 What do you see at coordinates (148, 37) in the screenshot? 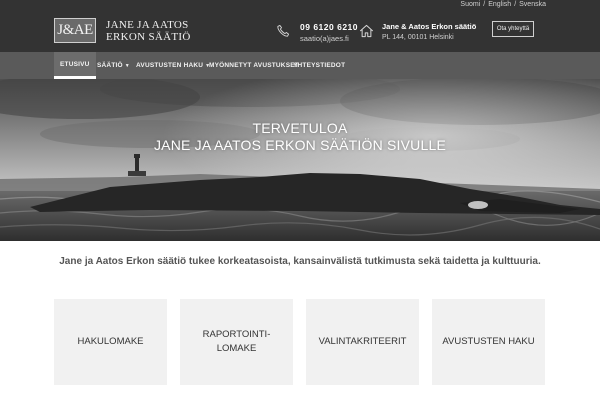
I see `site-title-line2: ERKON SÄÄTIÖ` at bounding box center [148, 37].